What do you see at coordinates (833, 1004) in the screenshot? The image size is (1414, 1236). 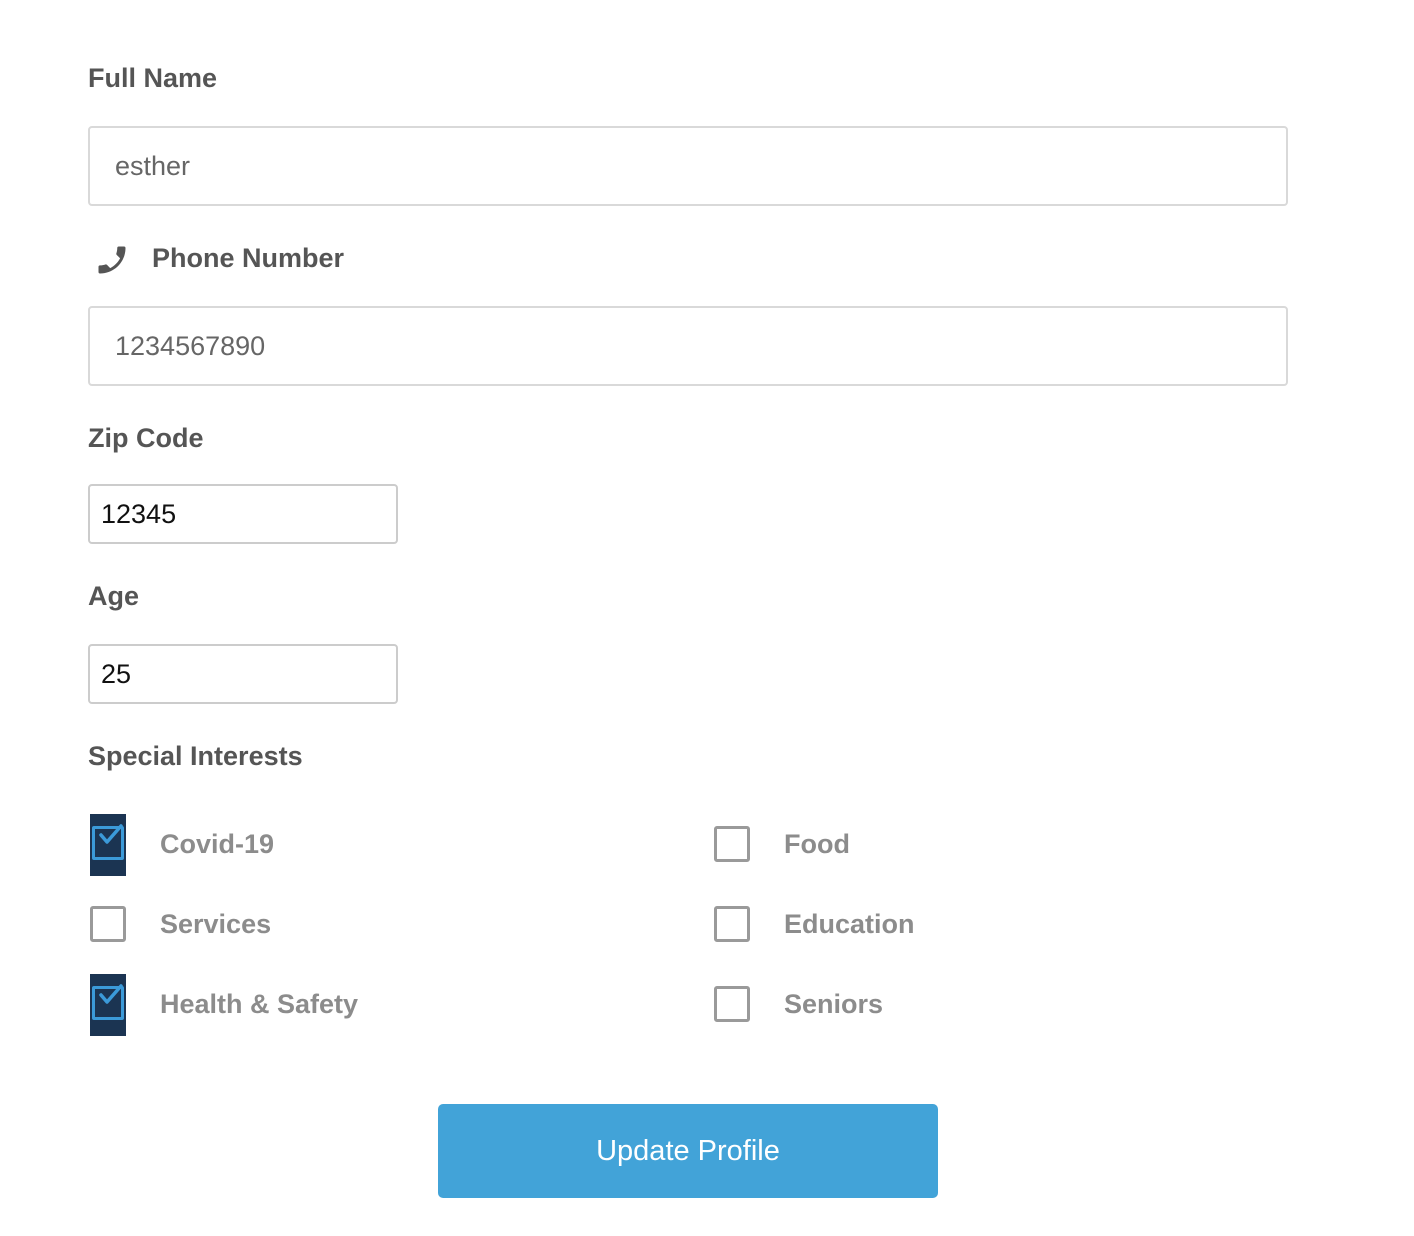 I see `interest-label-seniors: Seniors` at bounding box center [833, 1004].